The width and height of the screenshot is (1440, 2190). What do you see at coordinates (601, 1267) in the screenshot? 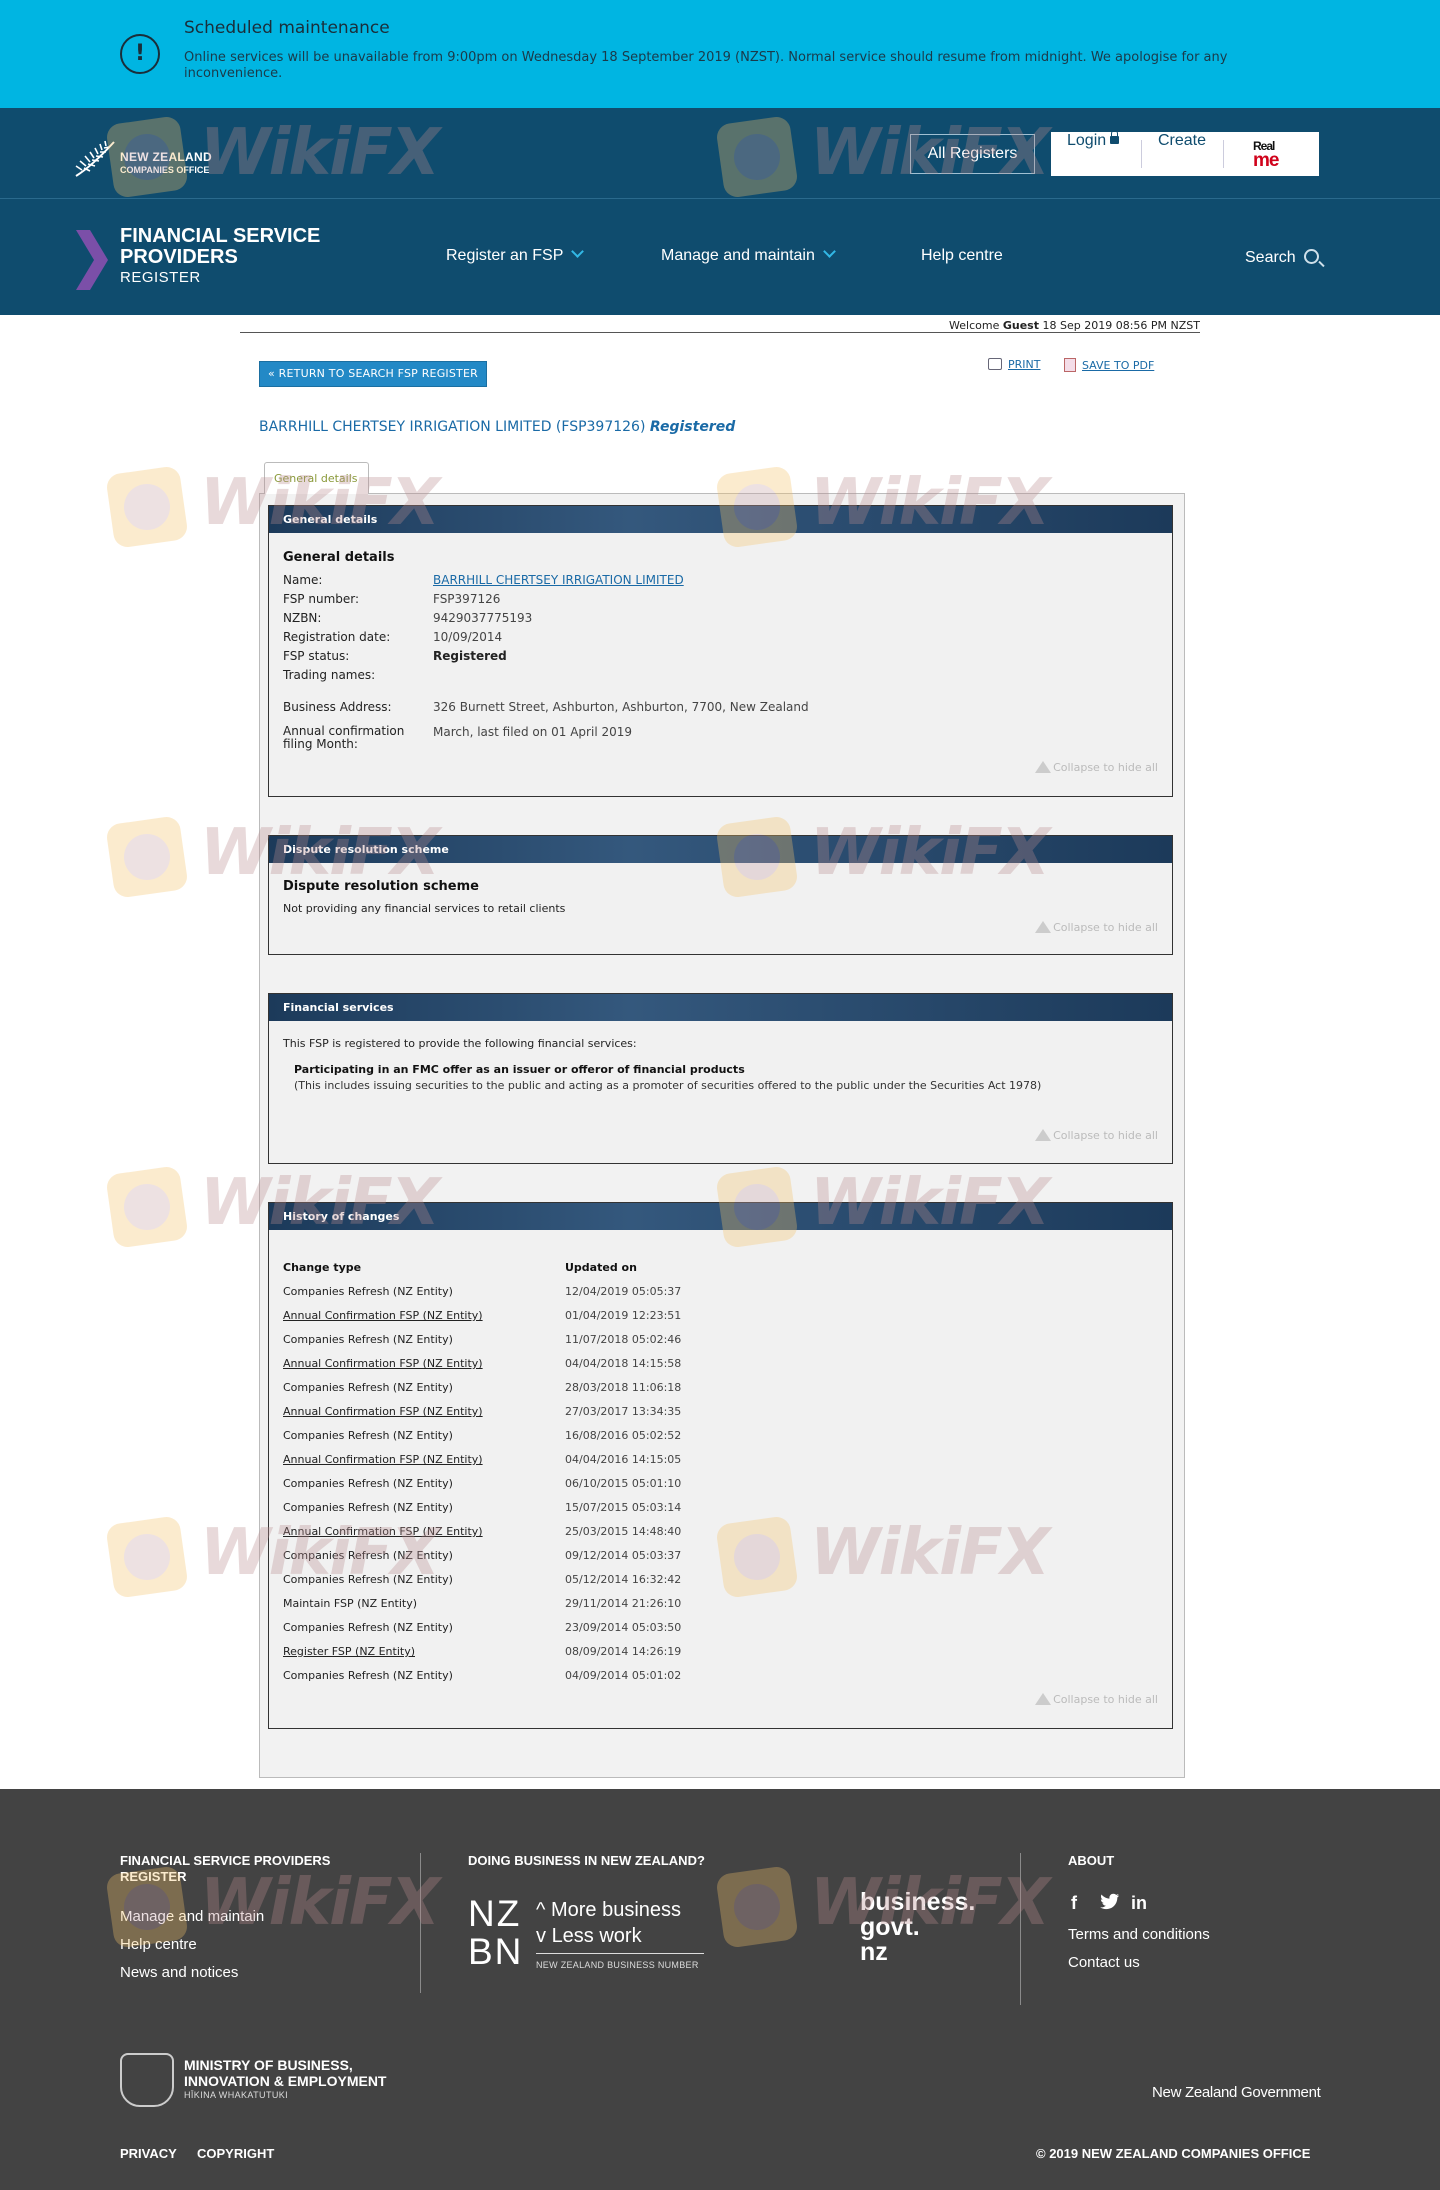
I see `history-col-updated-on: Updated on` at bounding box center [601, 1267].